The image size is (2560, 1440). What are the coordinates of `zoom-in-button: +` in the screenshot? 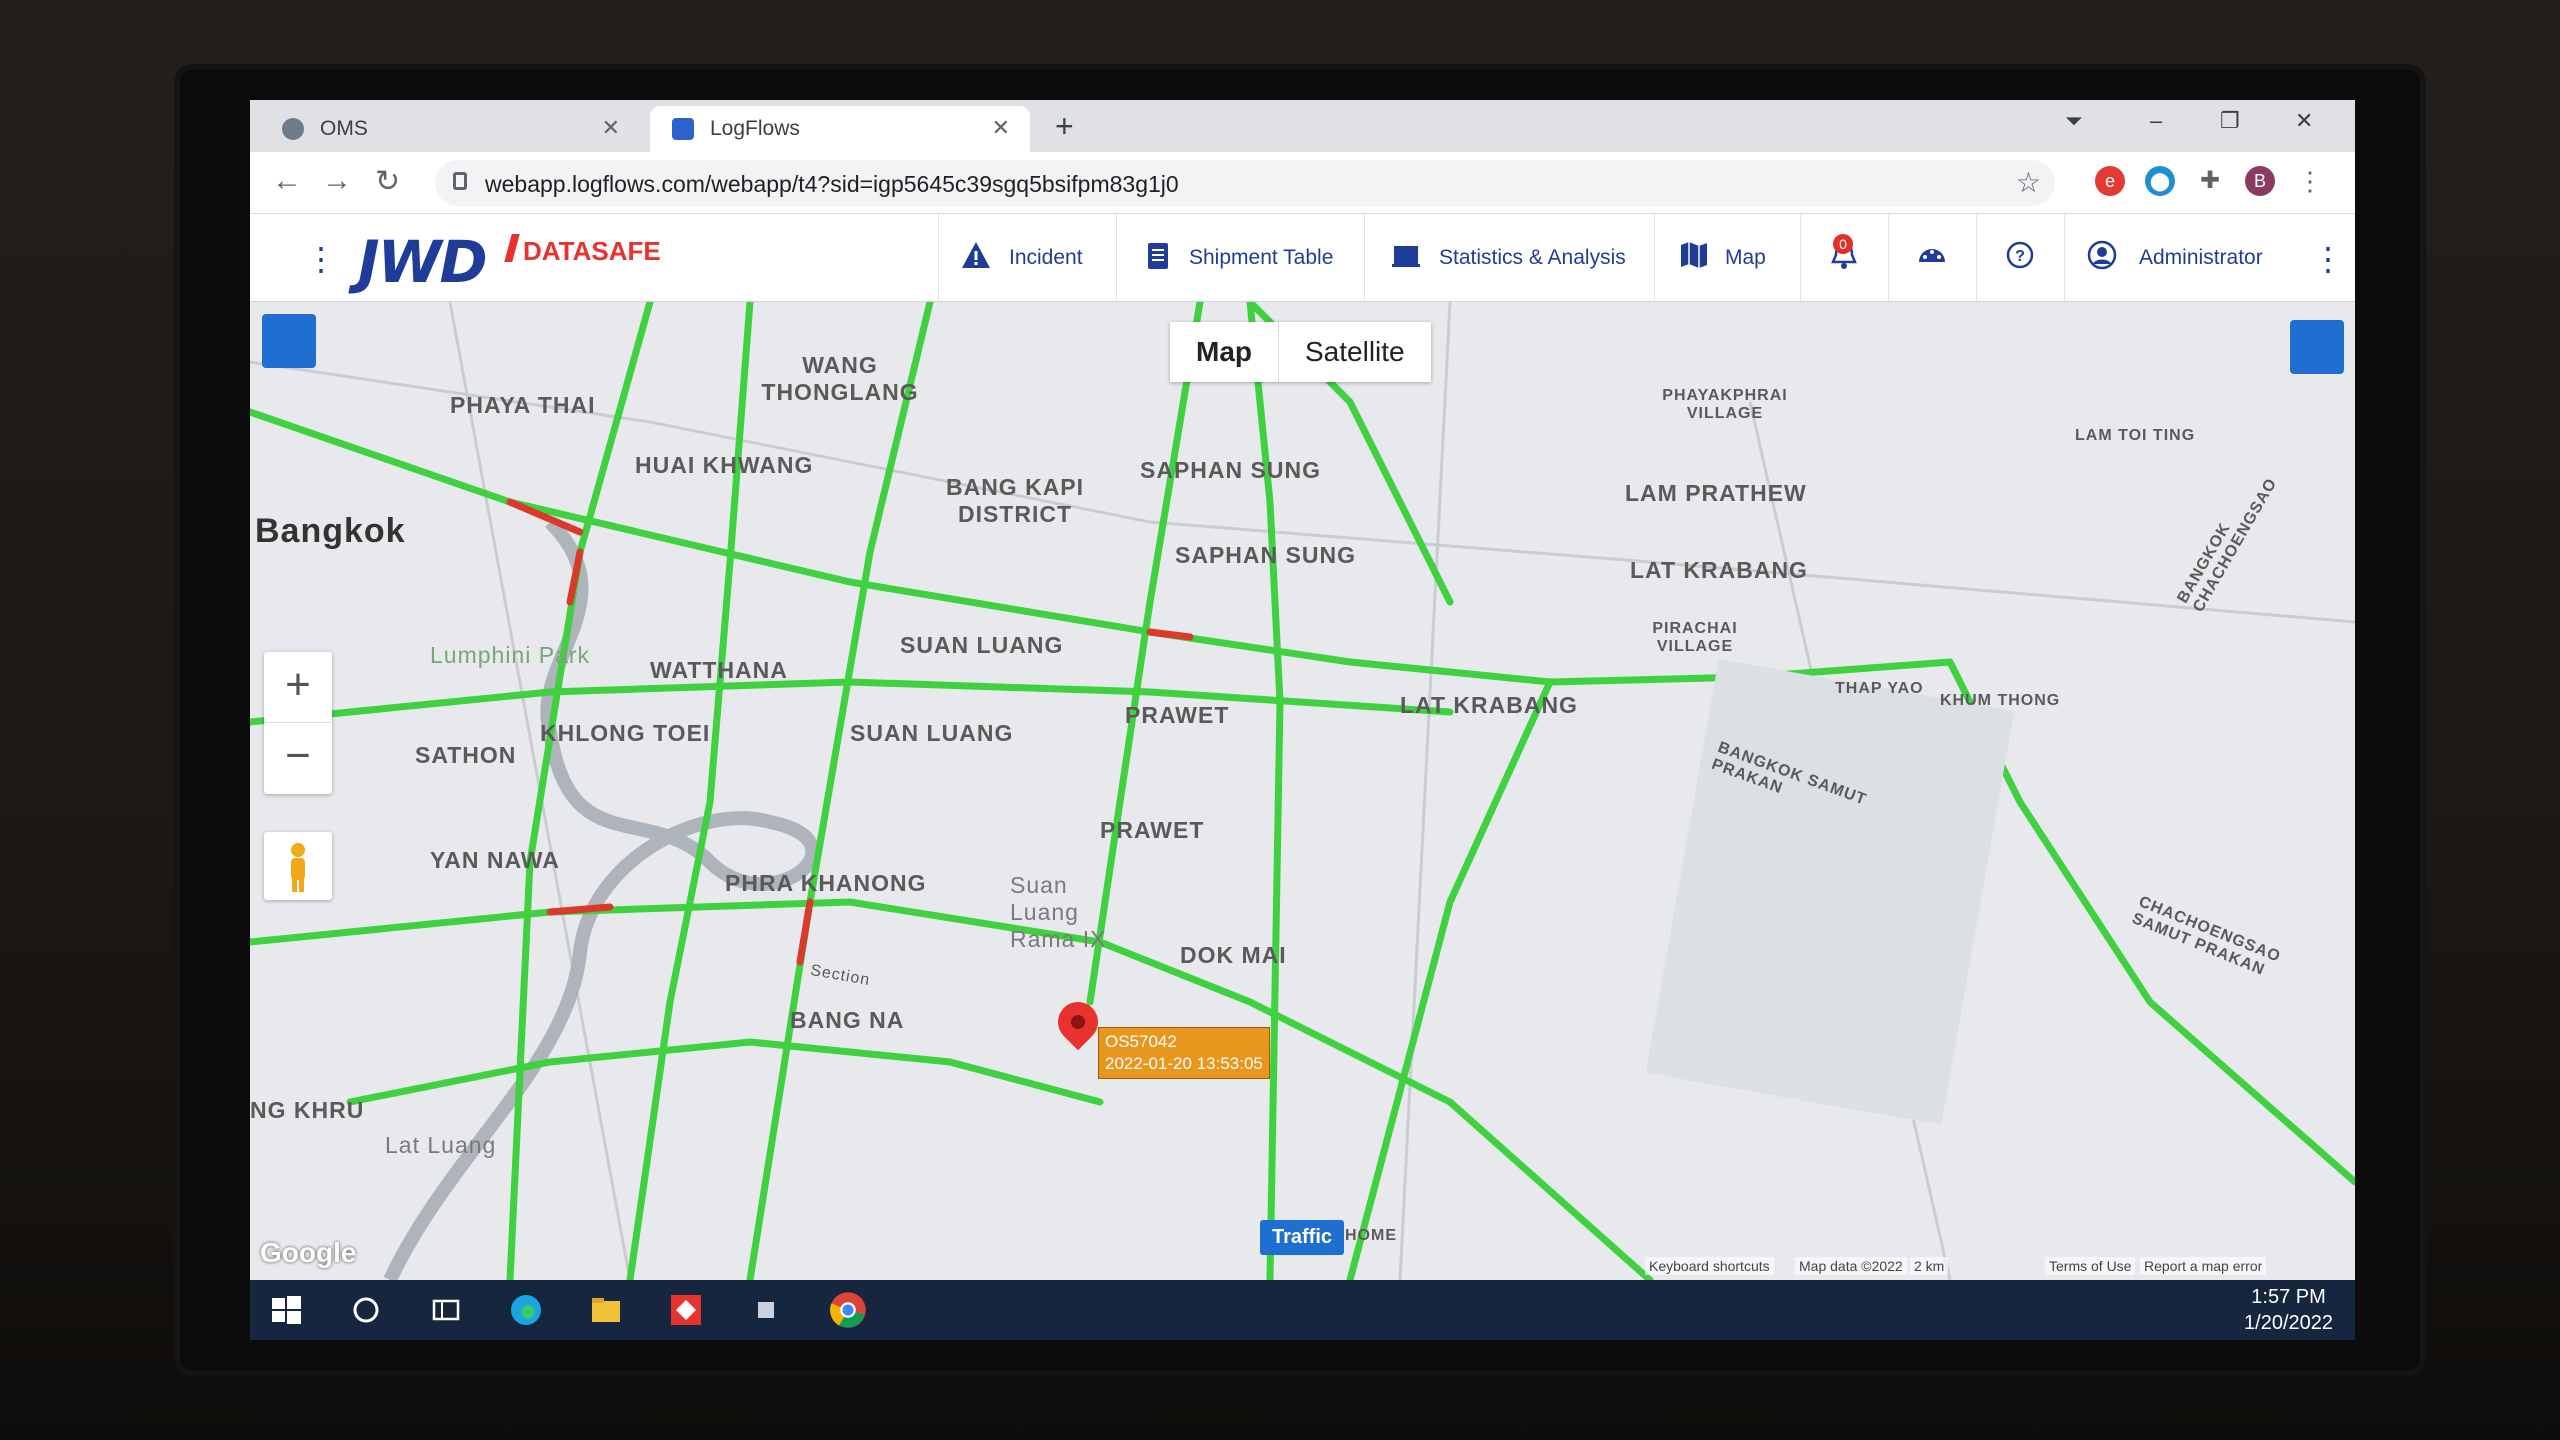 It's located at (298, 687).